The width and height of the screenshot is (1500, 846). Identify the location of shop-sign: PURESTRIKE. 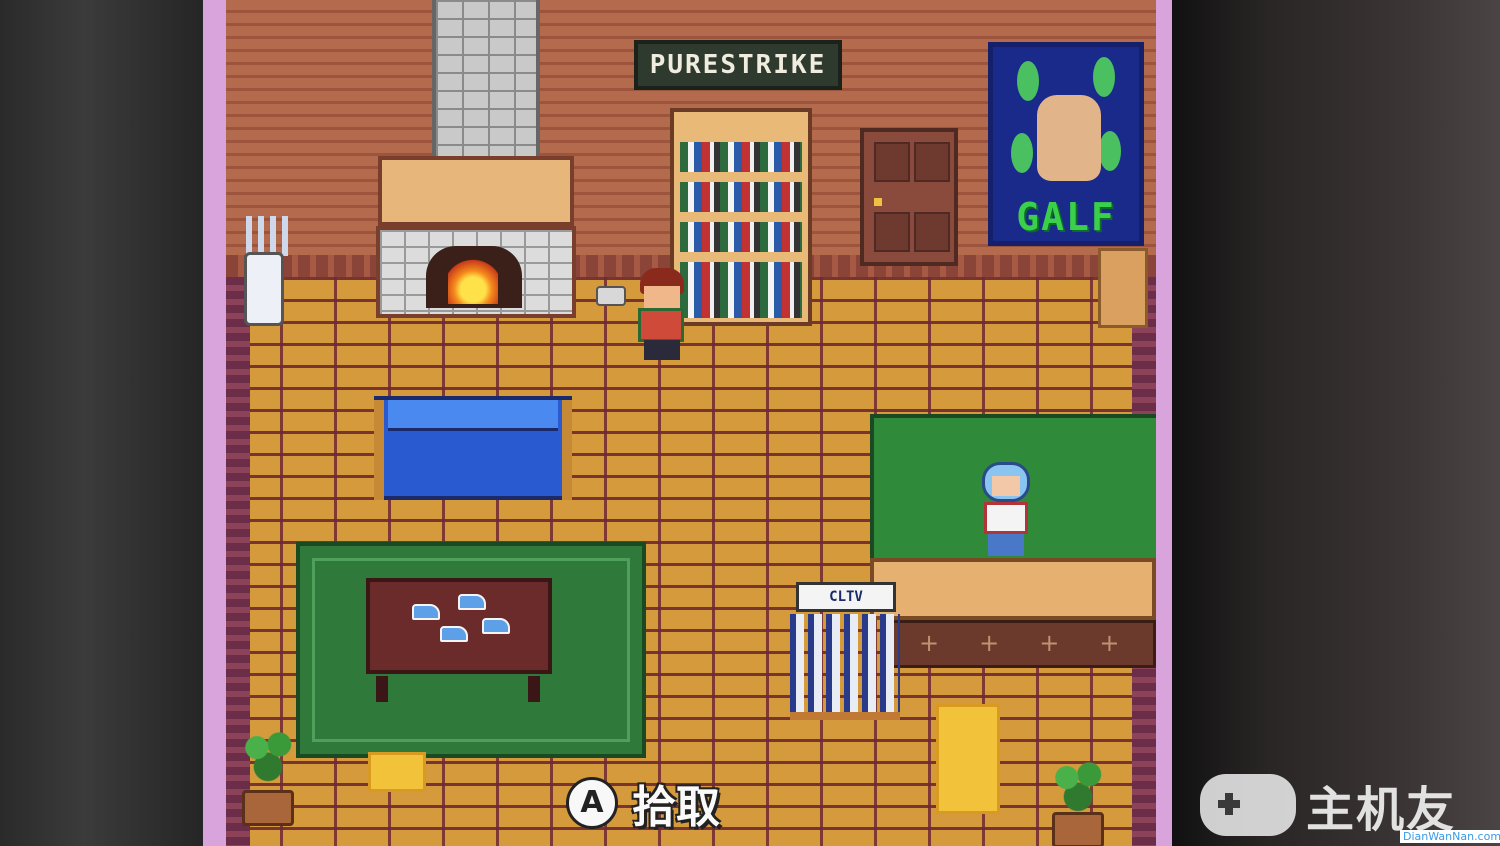
(738, 65).